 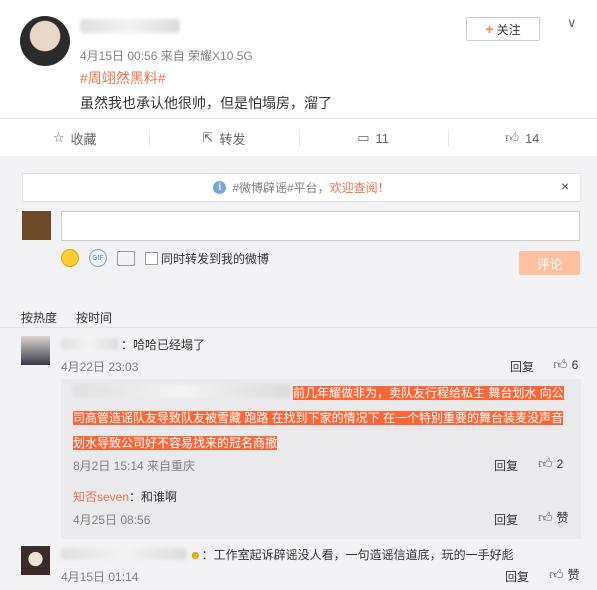 What do you see at coordinates (70, 258) in the screenshot?
I see `emoji-icon` at bounding box center [70, 258].